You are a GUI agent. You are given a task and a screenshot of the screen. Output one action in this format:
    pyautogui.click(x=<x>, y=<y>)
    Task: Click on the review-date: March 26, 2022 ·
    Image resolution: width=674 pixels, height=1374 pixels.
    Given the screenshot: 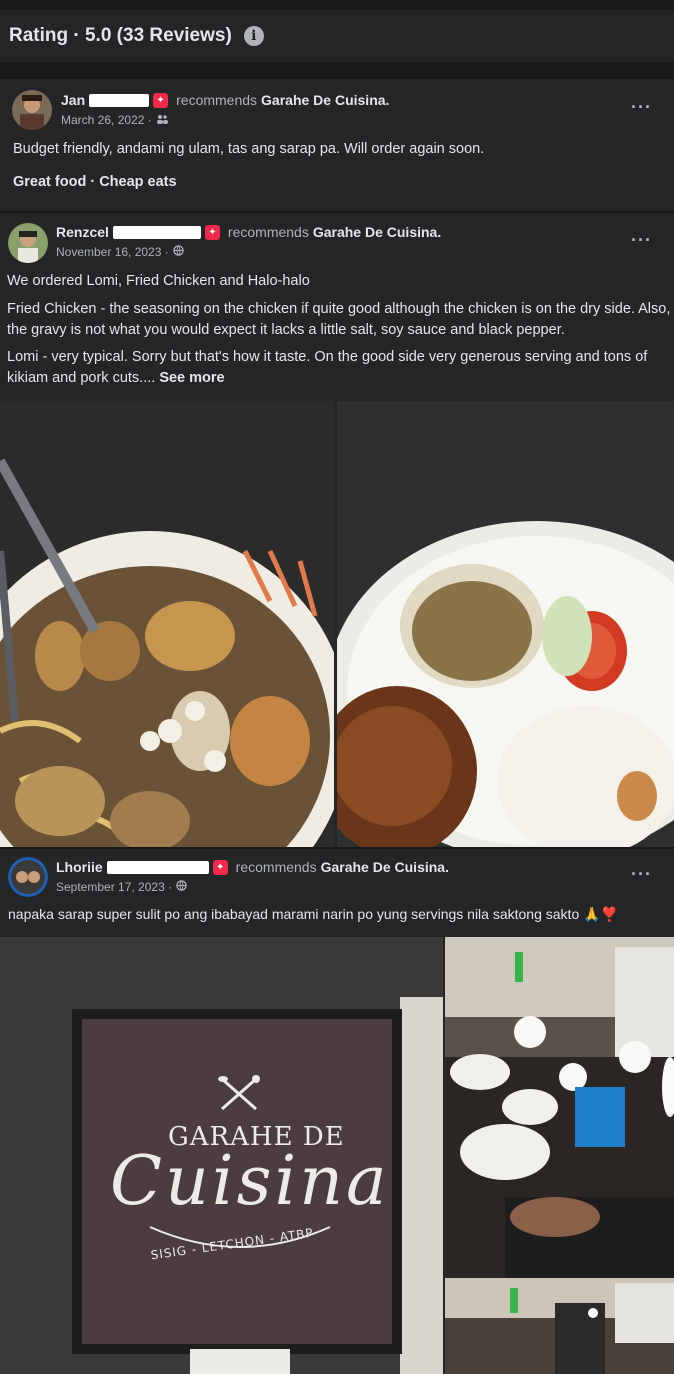 What is the action you would take?
    pyautogui.click(x=106, y=120)
    